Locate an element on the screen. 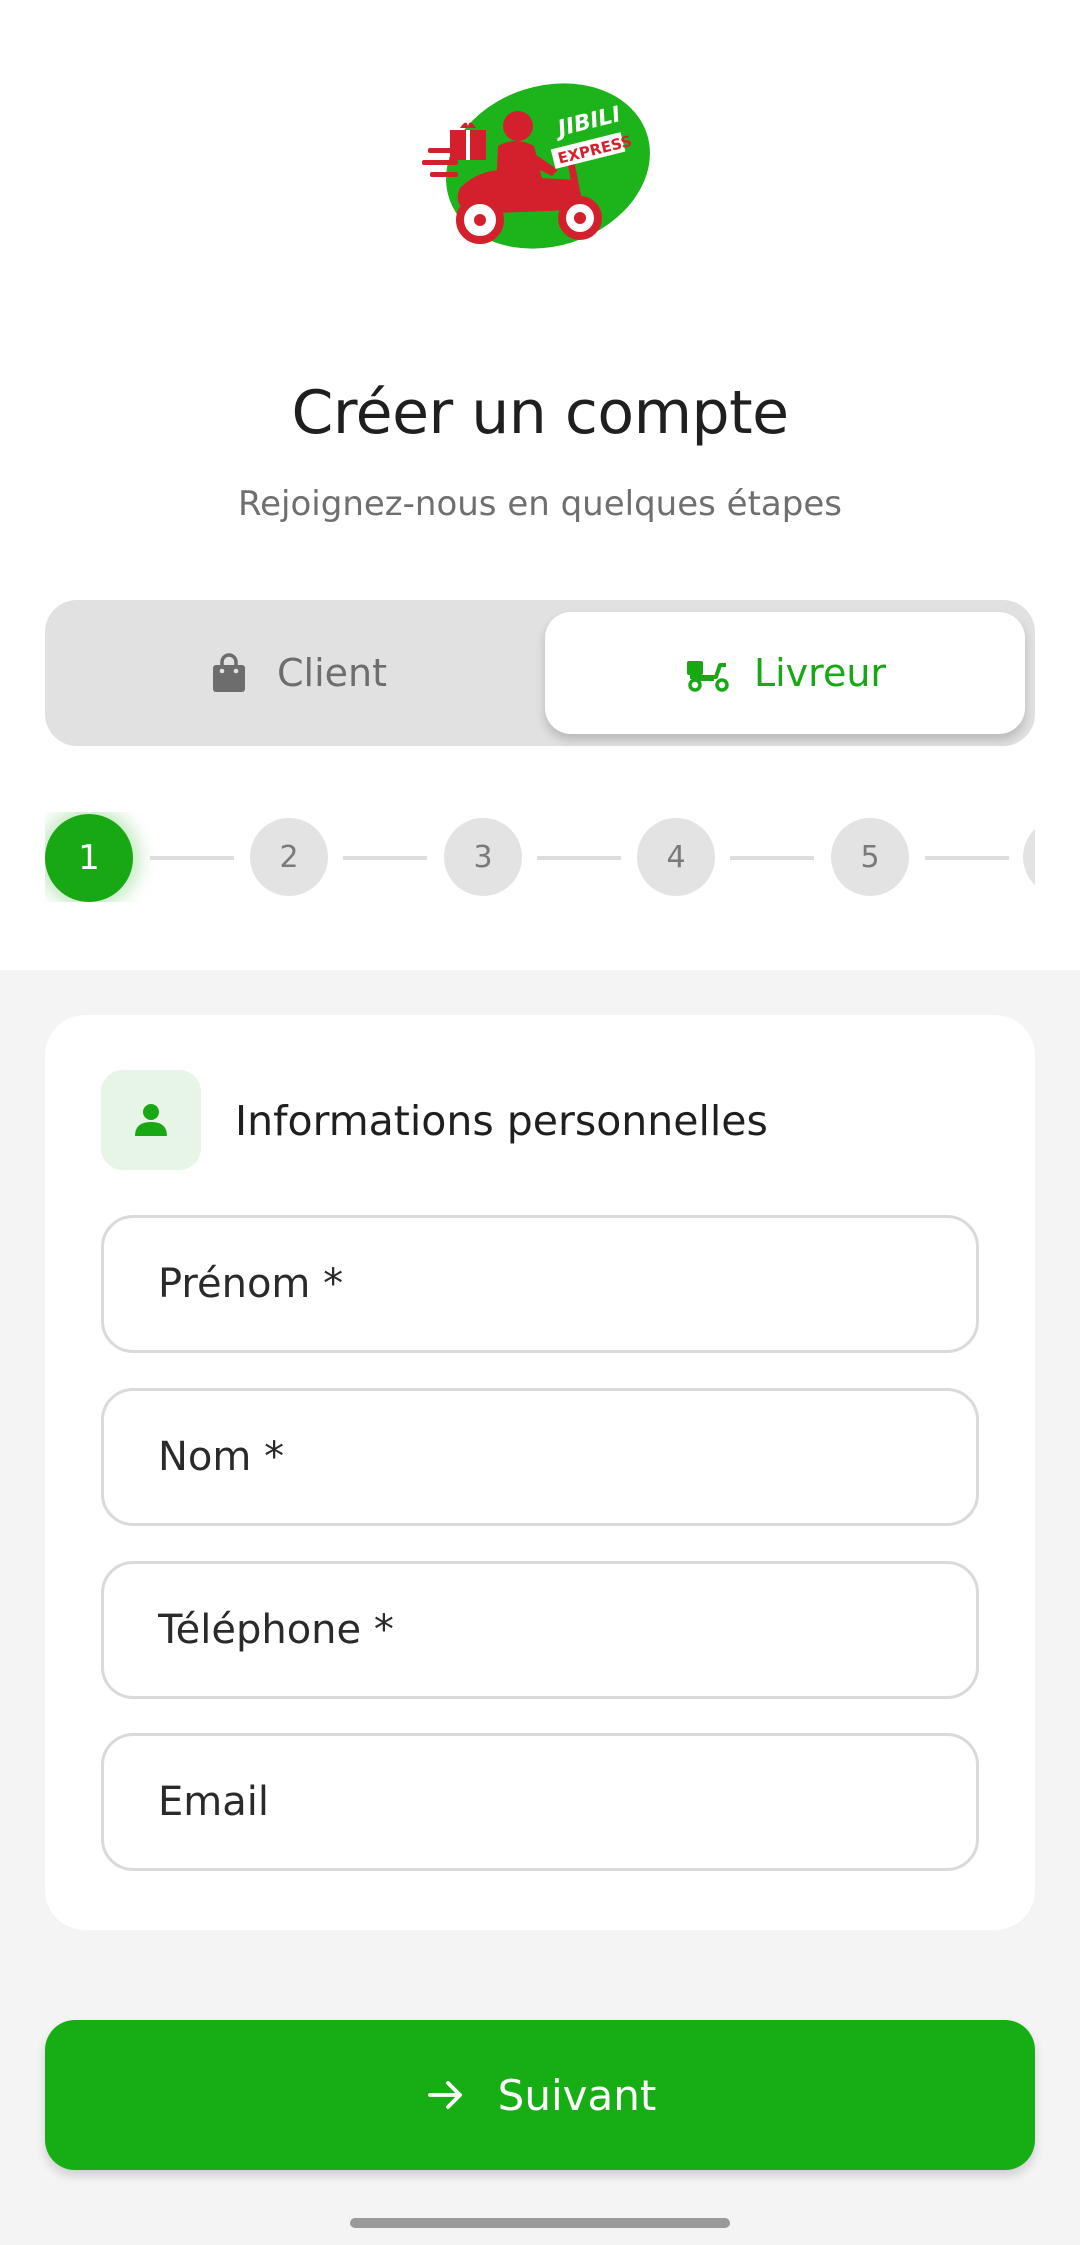 The width and height of the screenshot is (1080, 2245). account-type-client: Client is located at coordinates (297, 673).